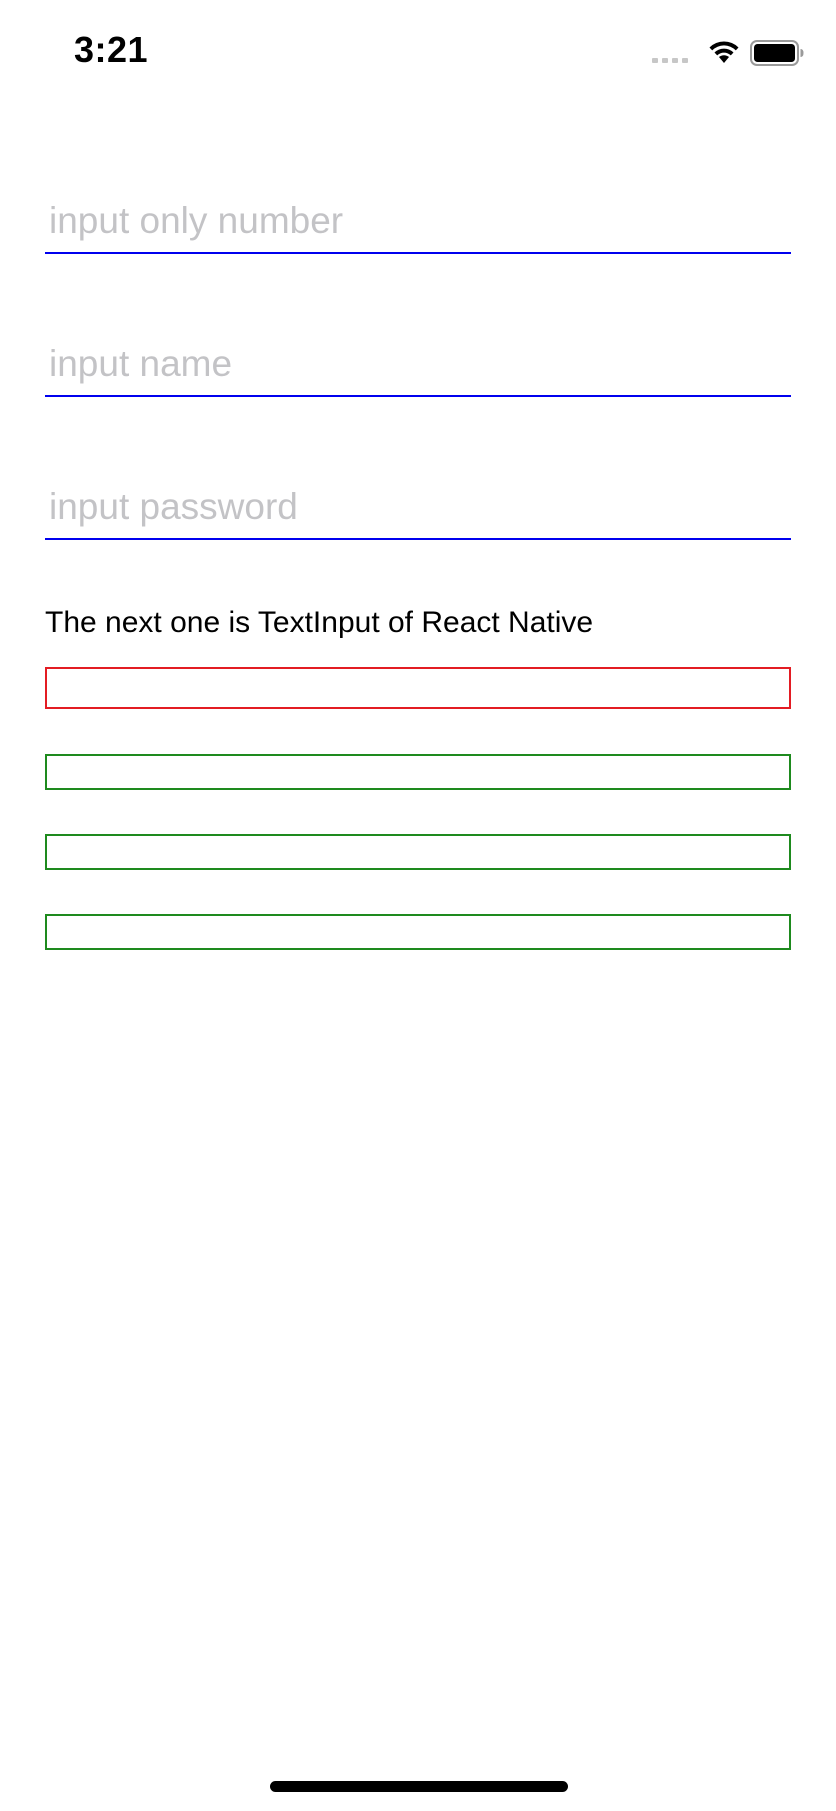 The height and width of the screenshot is (1811, 836). I want to click on wifi-icon, so click(724, 52).